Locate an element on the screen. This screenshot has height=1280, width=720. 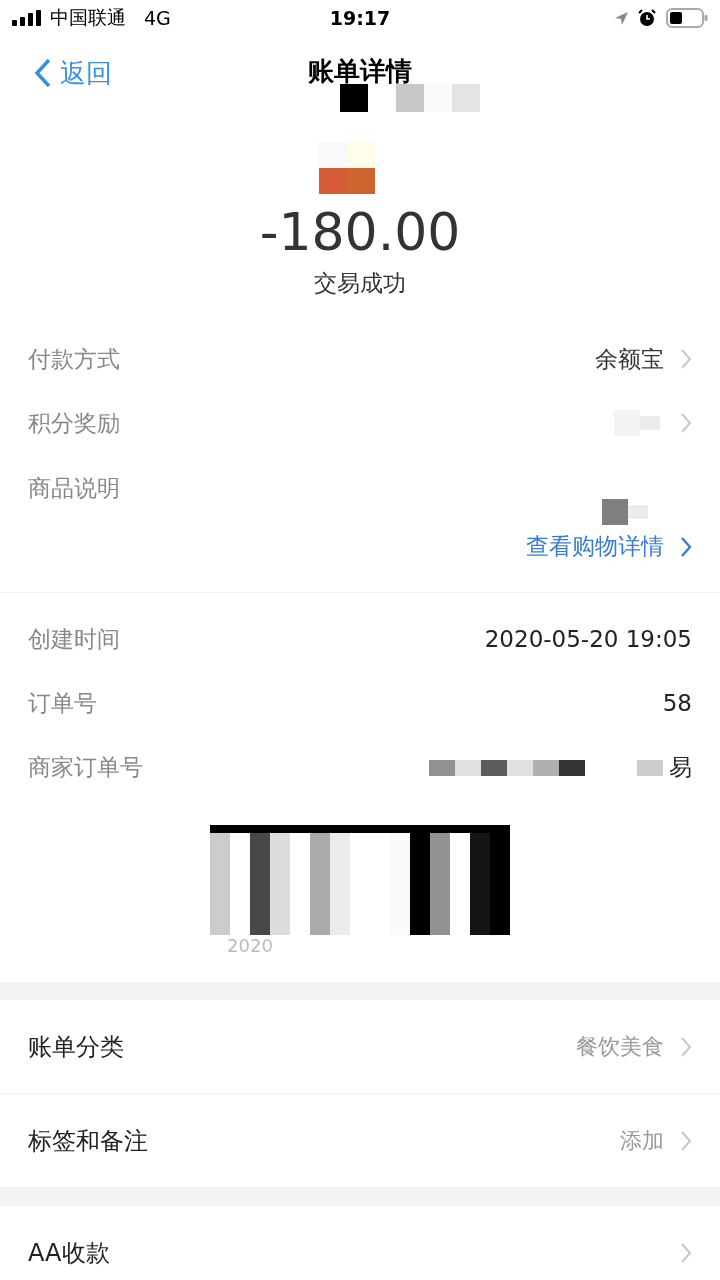
field-label: 订单号 is located at coordinates (62, 703).